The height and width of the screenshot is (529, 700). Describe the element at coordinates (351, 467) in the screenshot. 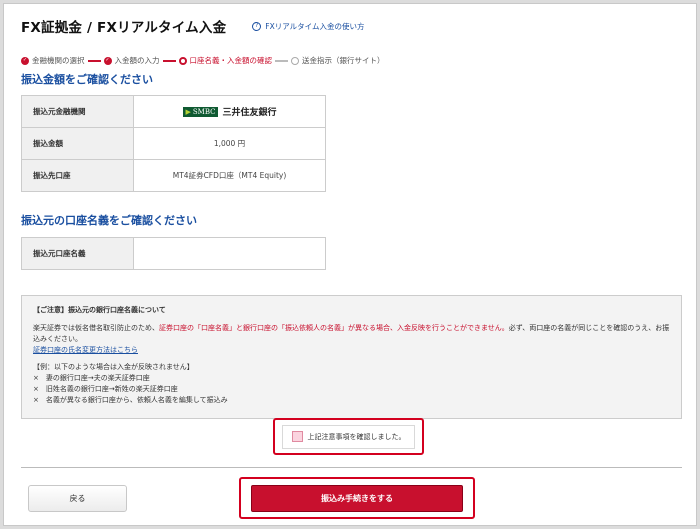

I see `divider` at that location.